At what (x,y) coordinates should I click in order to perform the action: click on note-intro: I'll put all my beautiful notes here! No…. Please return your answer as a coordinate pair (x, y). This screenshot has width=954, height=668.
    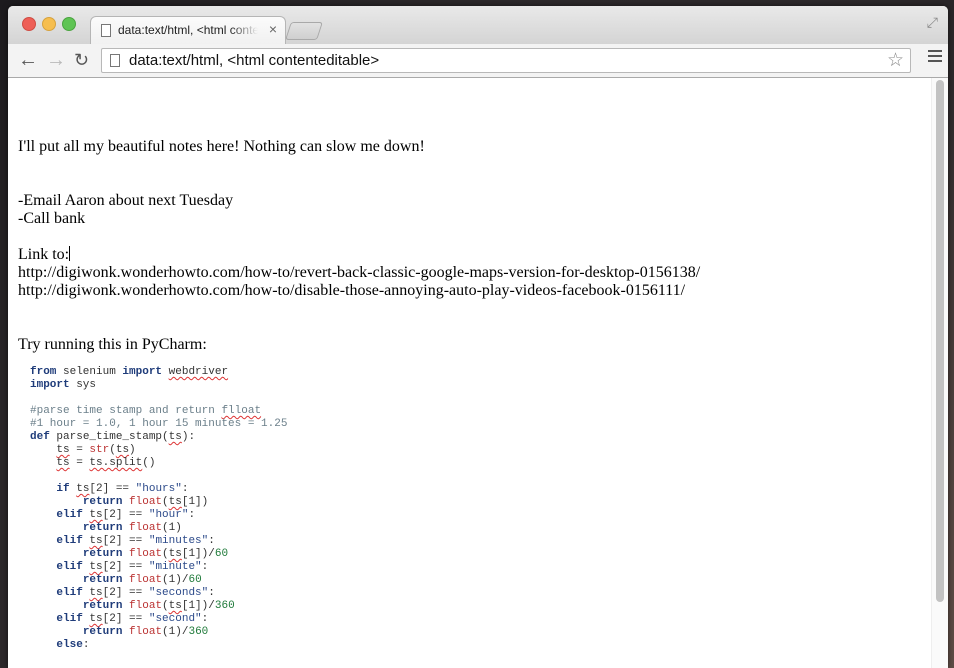
    Looking at the image, I should click on (470, 147).